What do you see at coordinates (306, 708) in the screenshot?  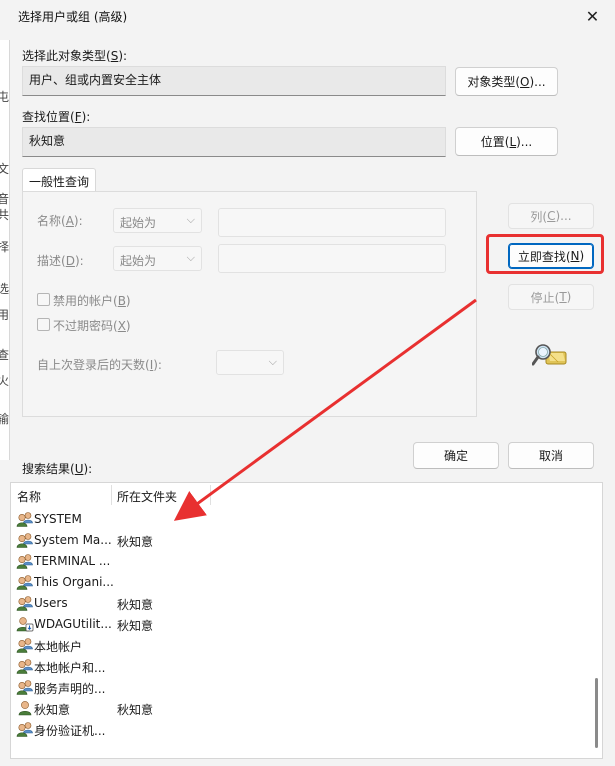 I see `list-item: 秋知意 秋知意` at bounding box center [306, 708].